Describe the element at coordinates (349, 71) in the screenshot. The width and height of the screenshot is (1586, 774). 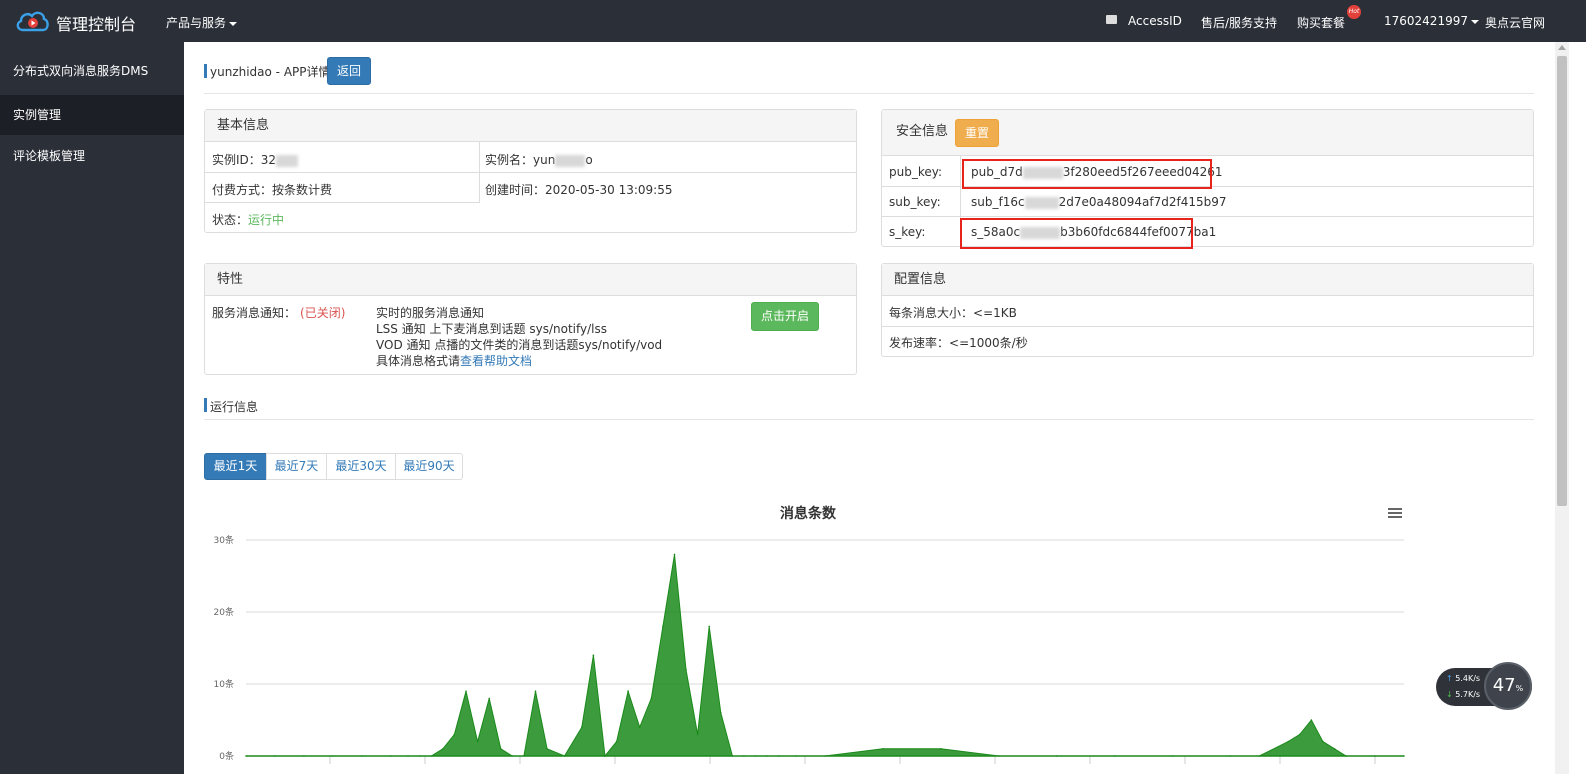
I see `back-button: 返回` at that location.